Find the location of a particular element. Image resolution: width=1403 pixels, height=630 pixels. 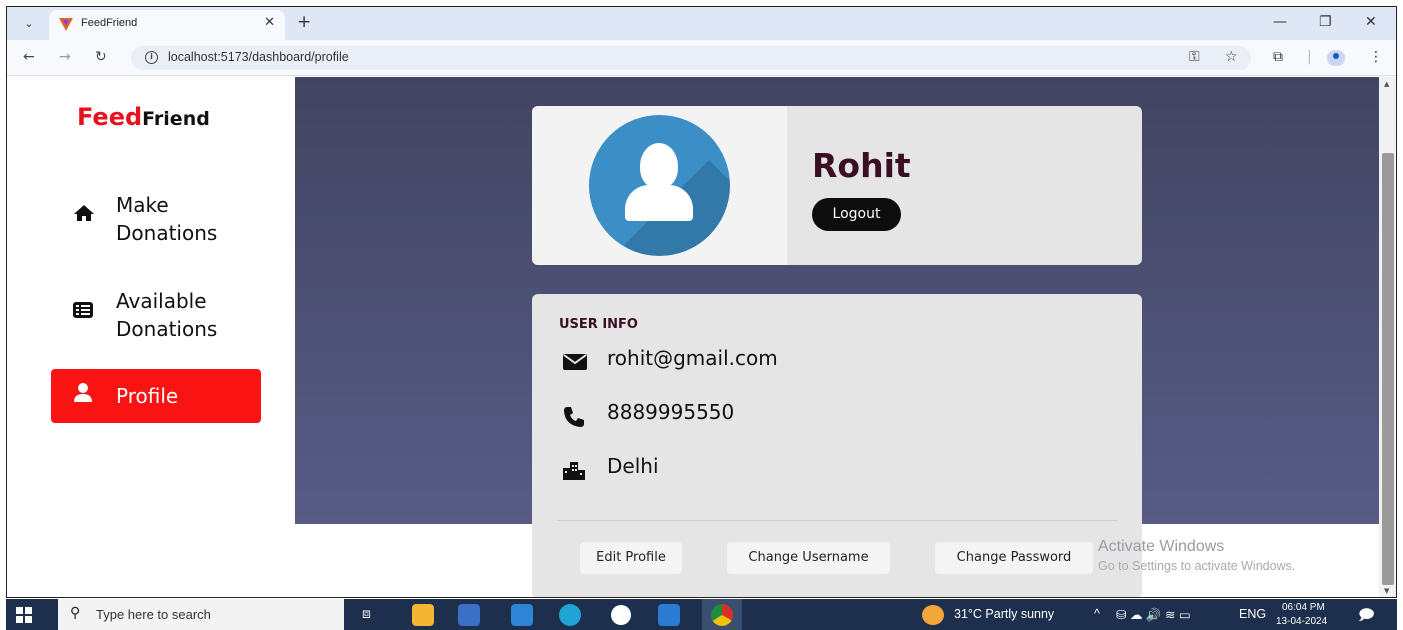

browser-tab: FeedFriend ✕ is located at coordinates (167, 25).